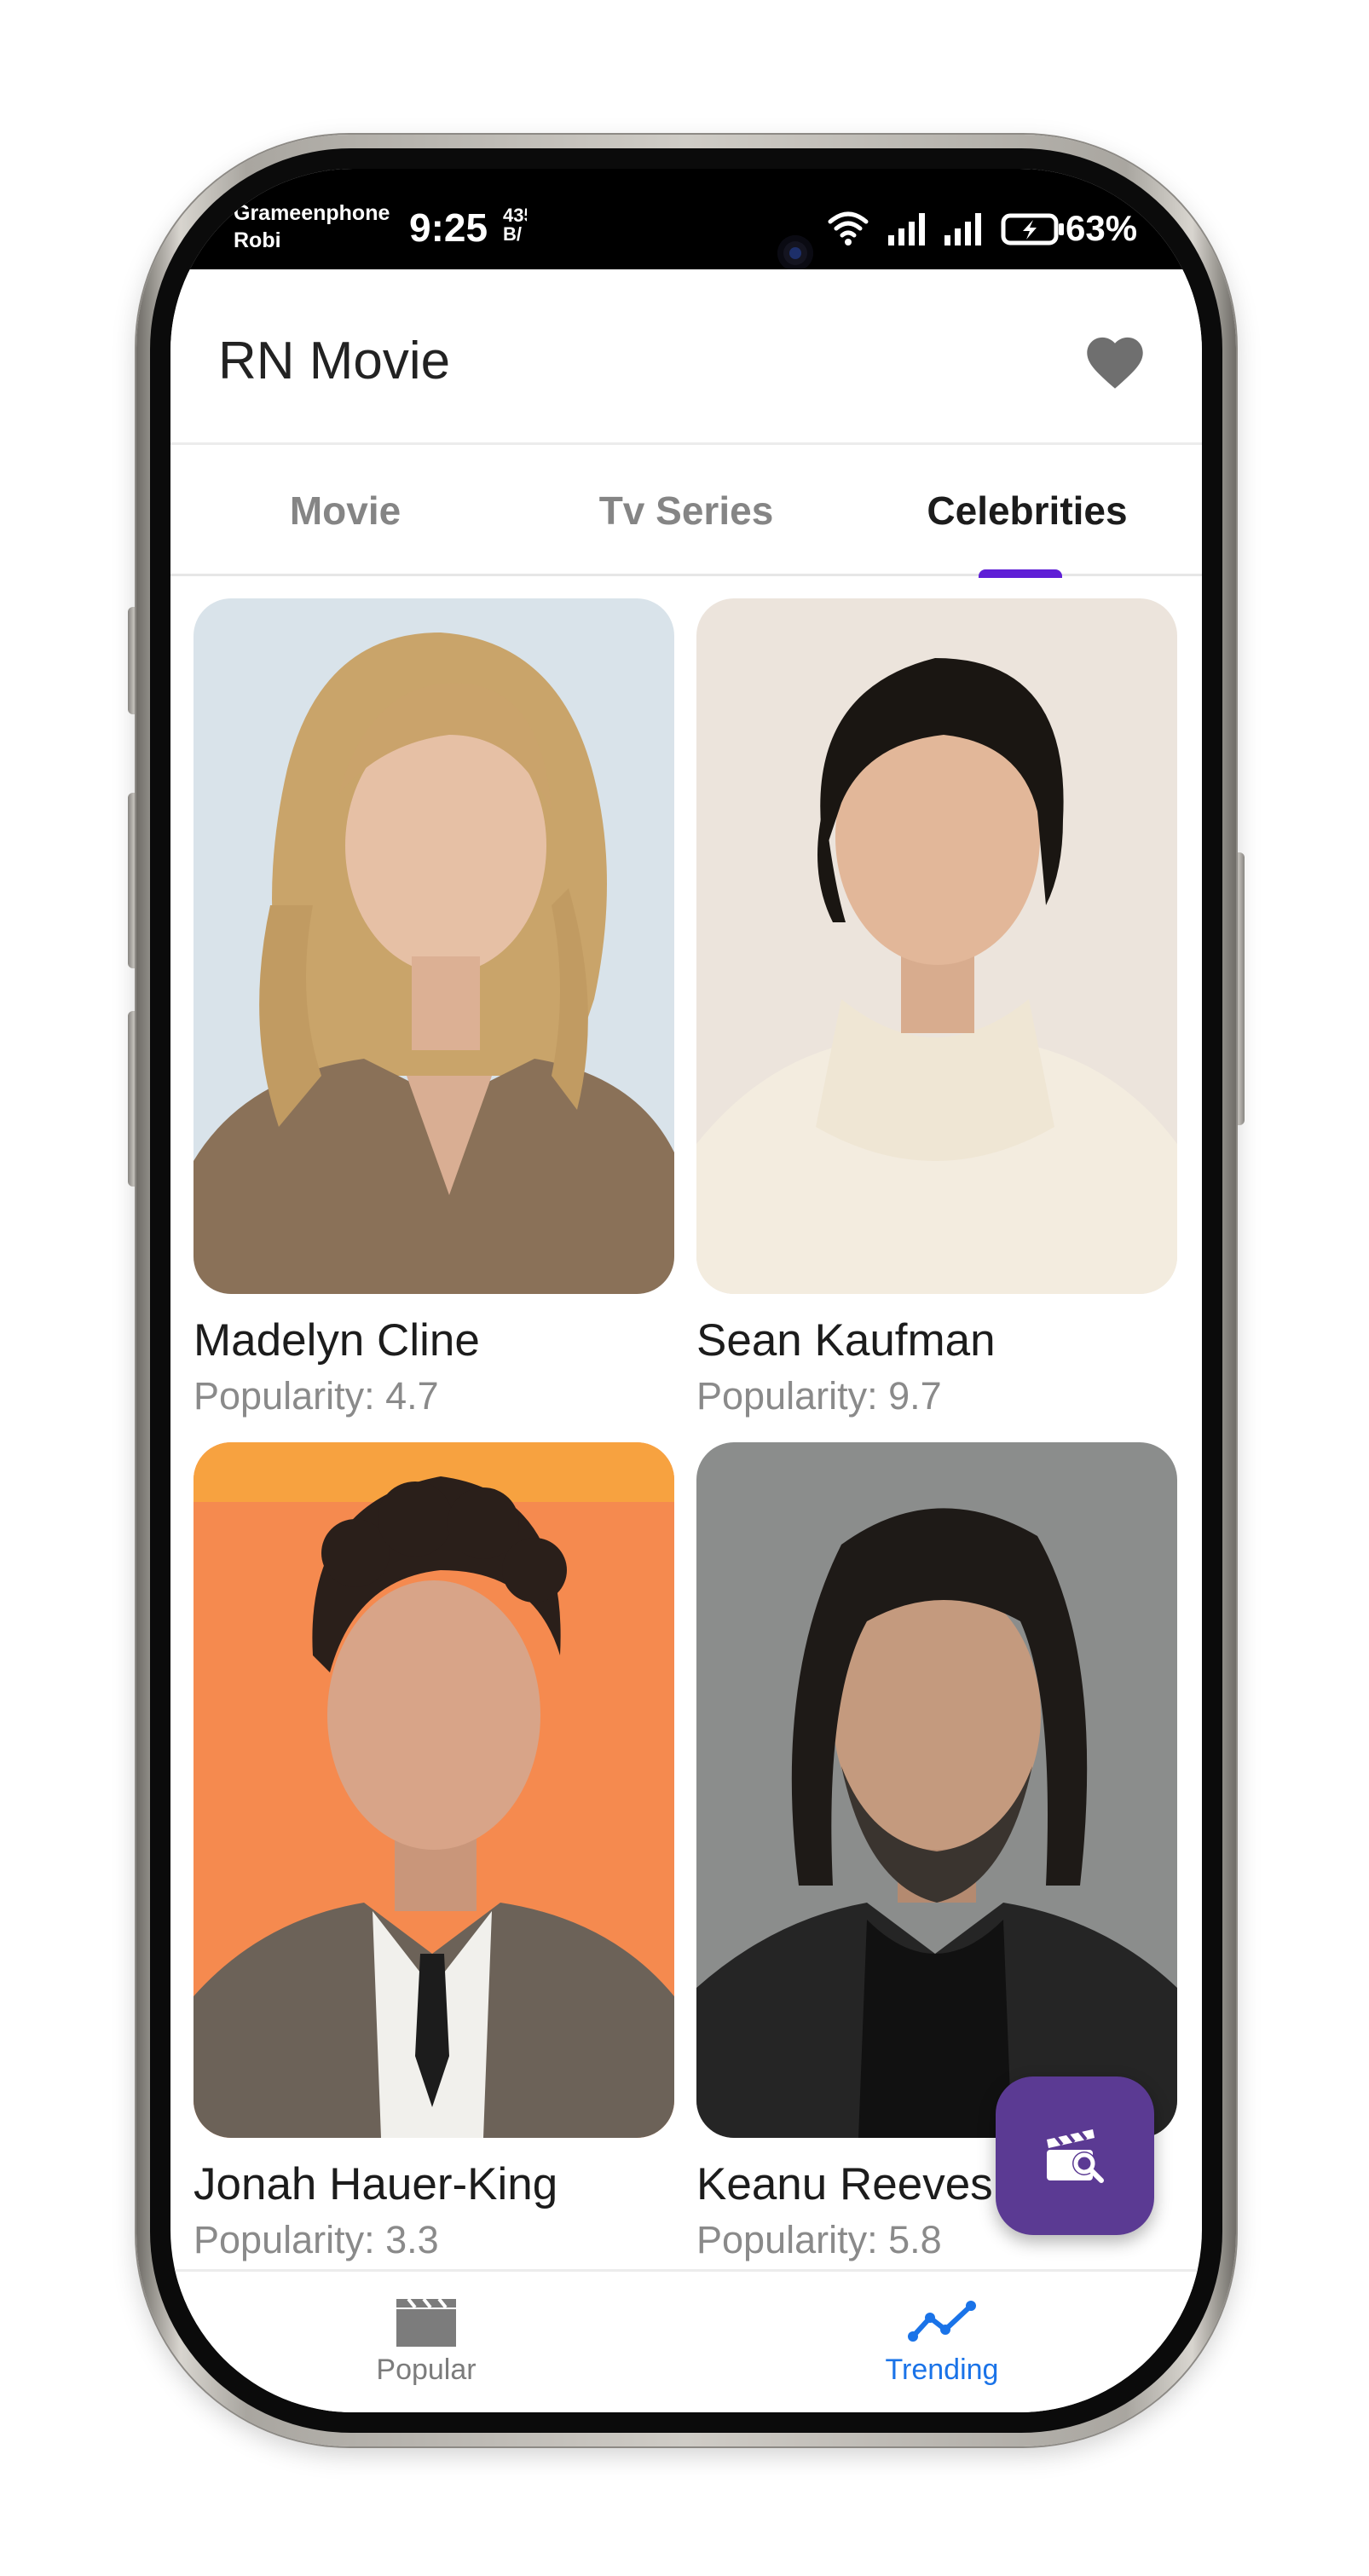 This screenshot has height=2576, width=1369. I want to click on celebrity-popularity: Popularity: 9.7, so click(819, 1396).